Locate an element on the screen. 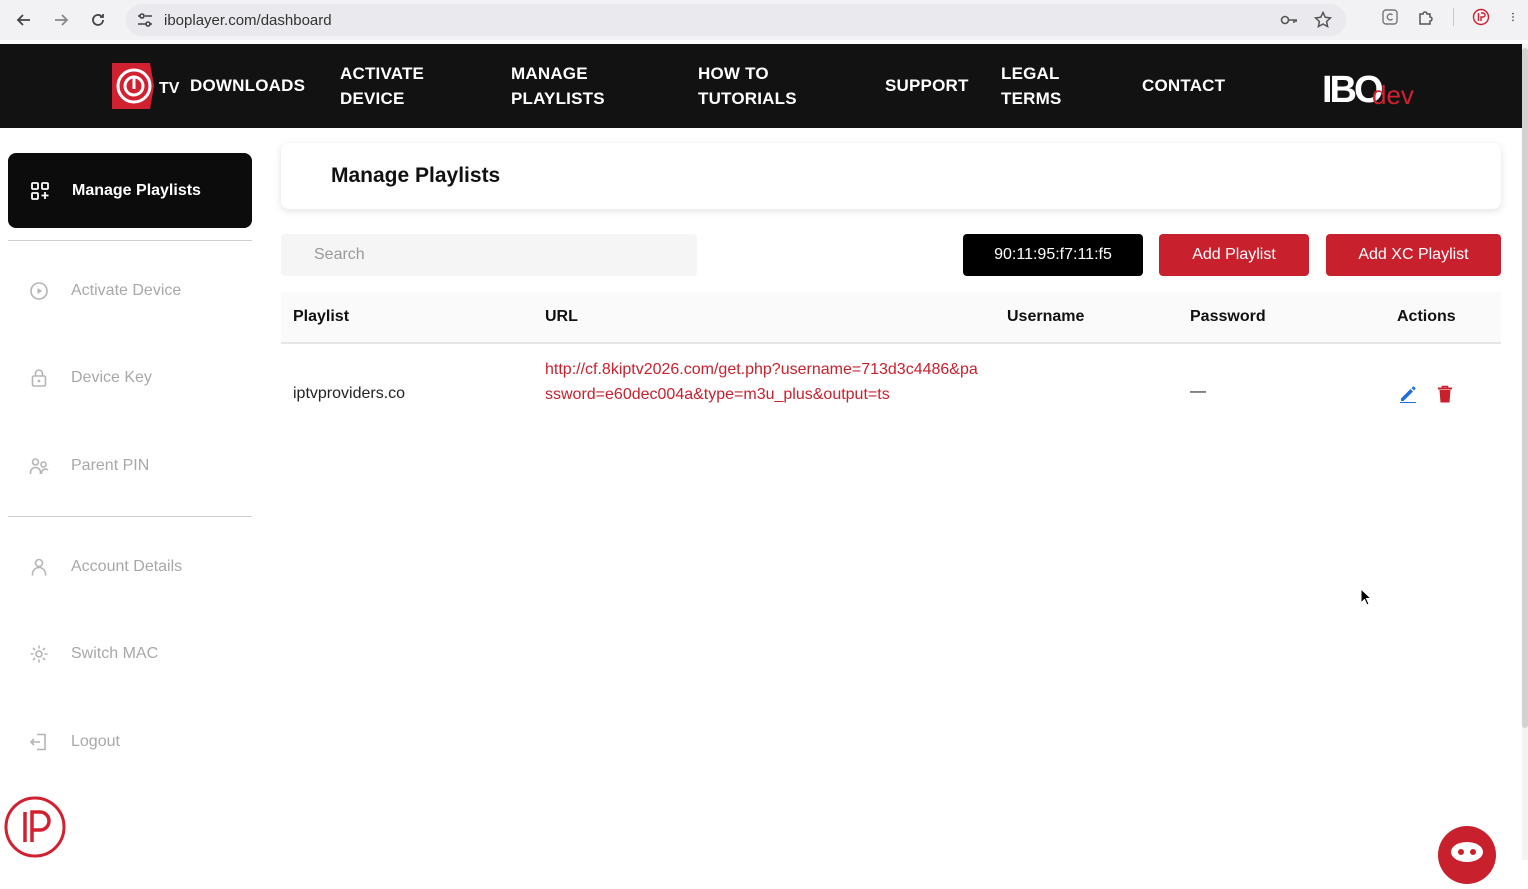 Image resolution: width=1528 pixels, height=889 pixels. arrow-left-icon is located at coordinates (23, 20).